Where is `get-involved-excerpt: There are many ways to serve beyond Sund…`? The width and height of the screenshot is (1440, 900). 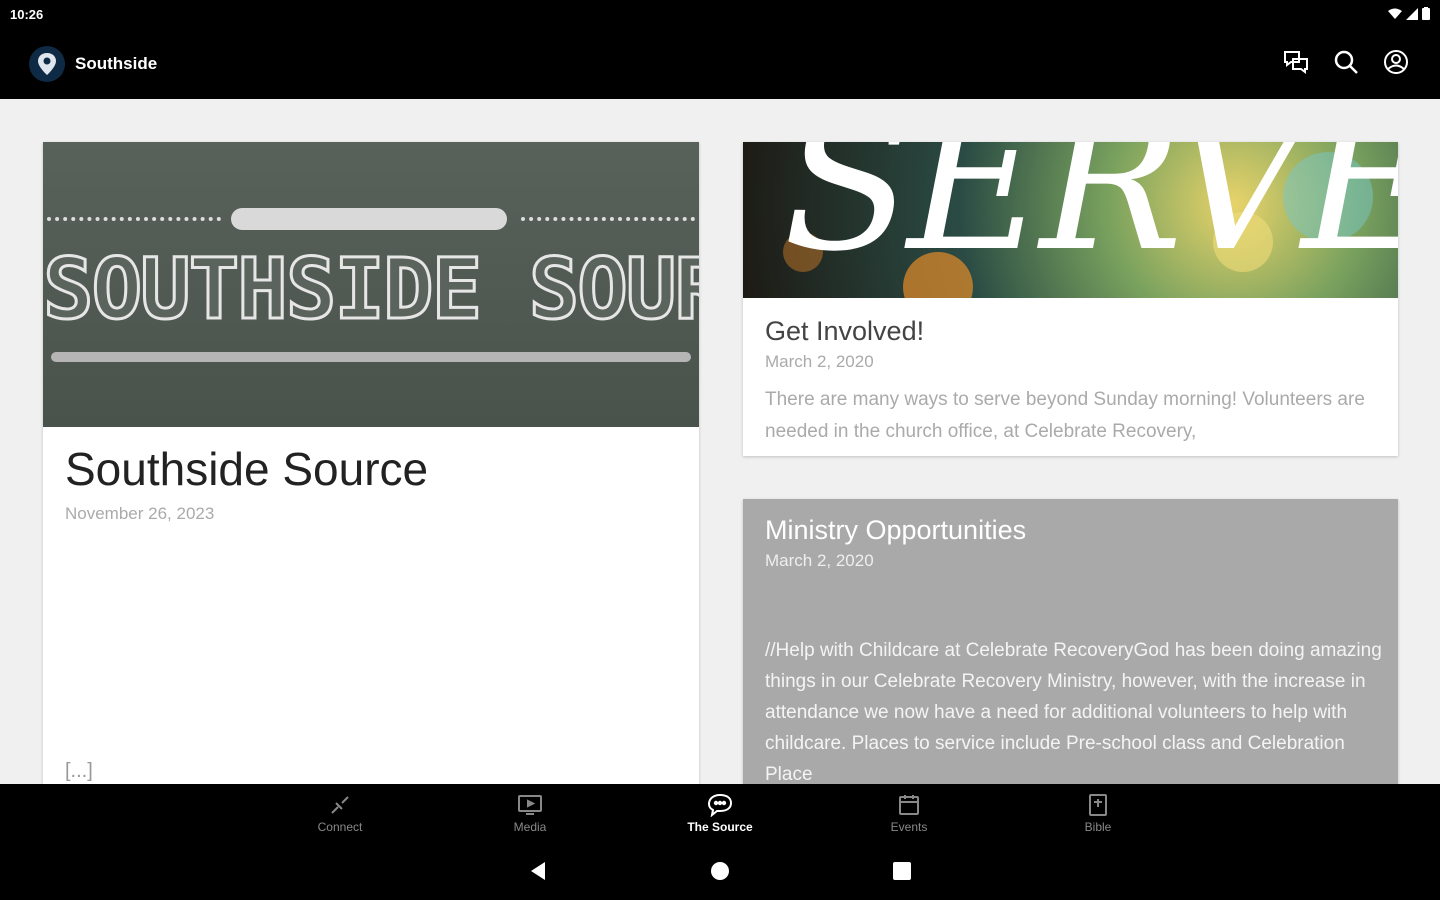 get-involved-excerpt: There are many ways to serve beyond Sund… is located at coordinates (1065, 415).